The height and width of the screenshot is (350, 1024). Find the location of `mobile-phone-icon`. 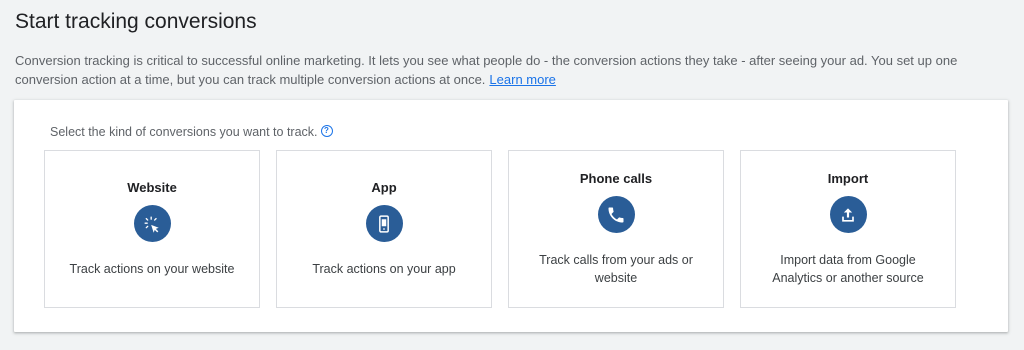

mobile-phone-icon is located at coordinates (384, 223).